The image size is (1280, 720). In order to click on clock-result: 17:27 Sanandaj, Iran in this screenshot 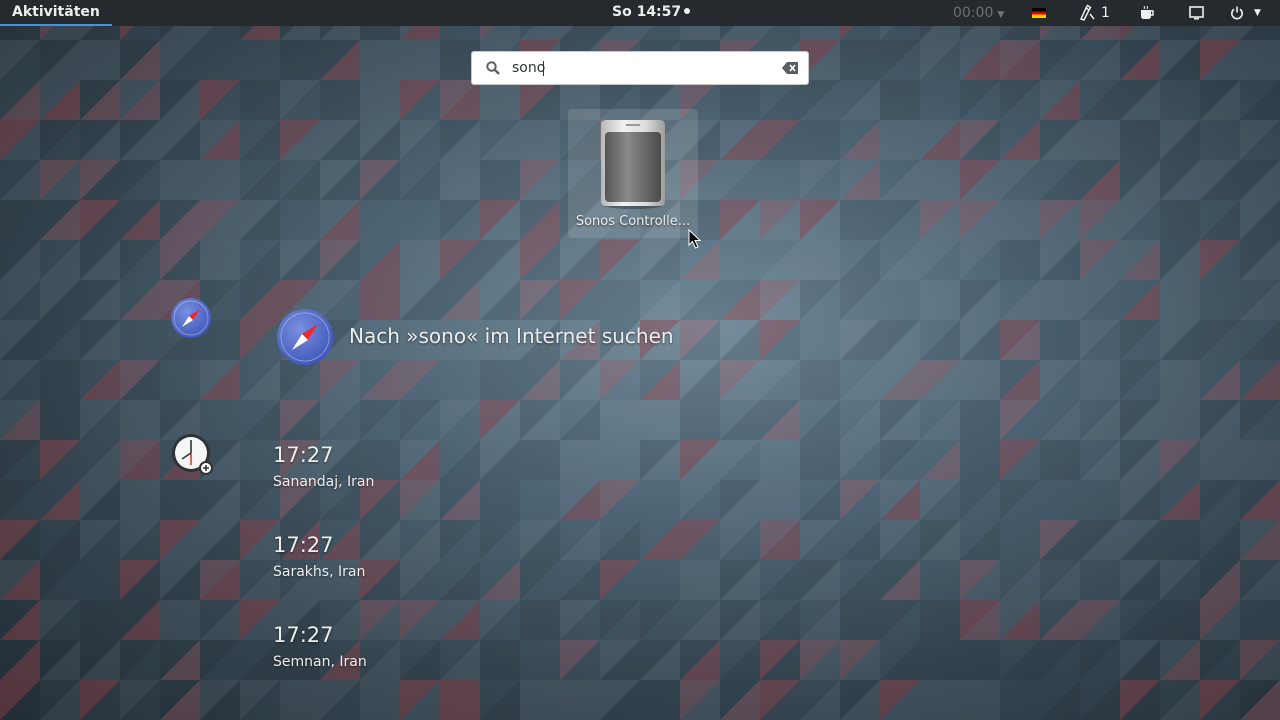, I will do `click(373, 470)`.